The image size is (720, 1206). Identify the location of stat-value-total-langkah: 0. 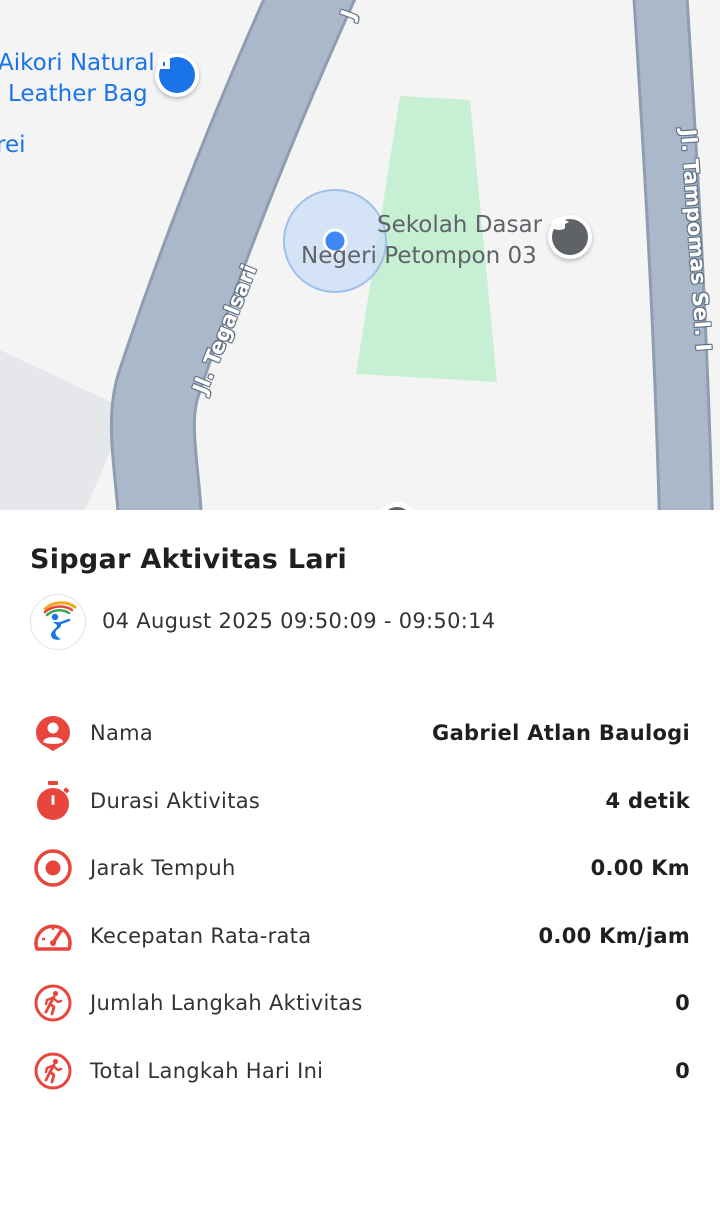
(682, 1071).